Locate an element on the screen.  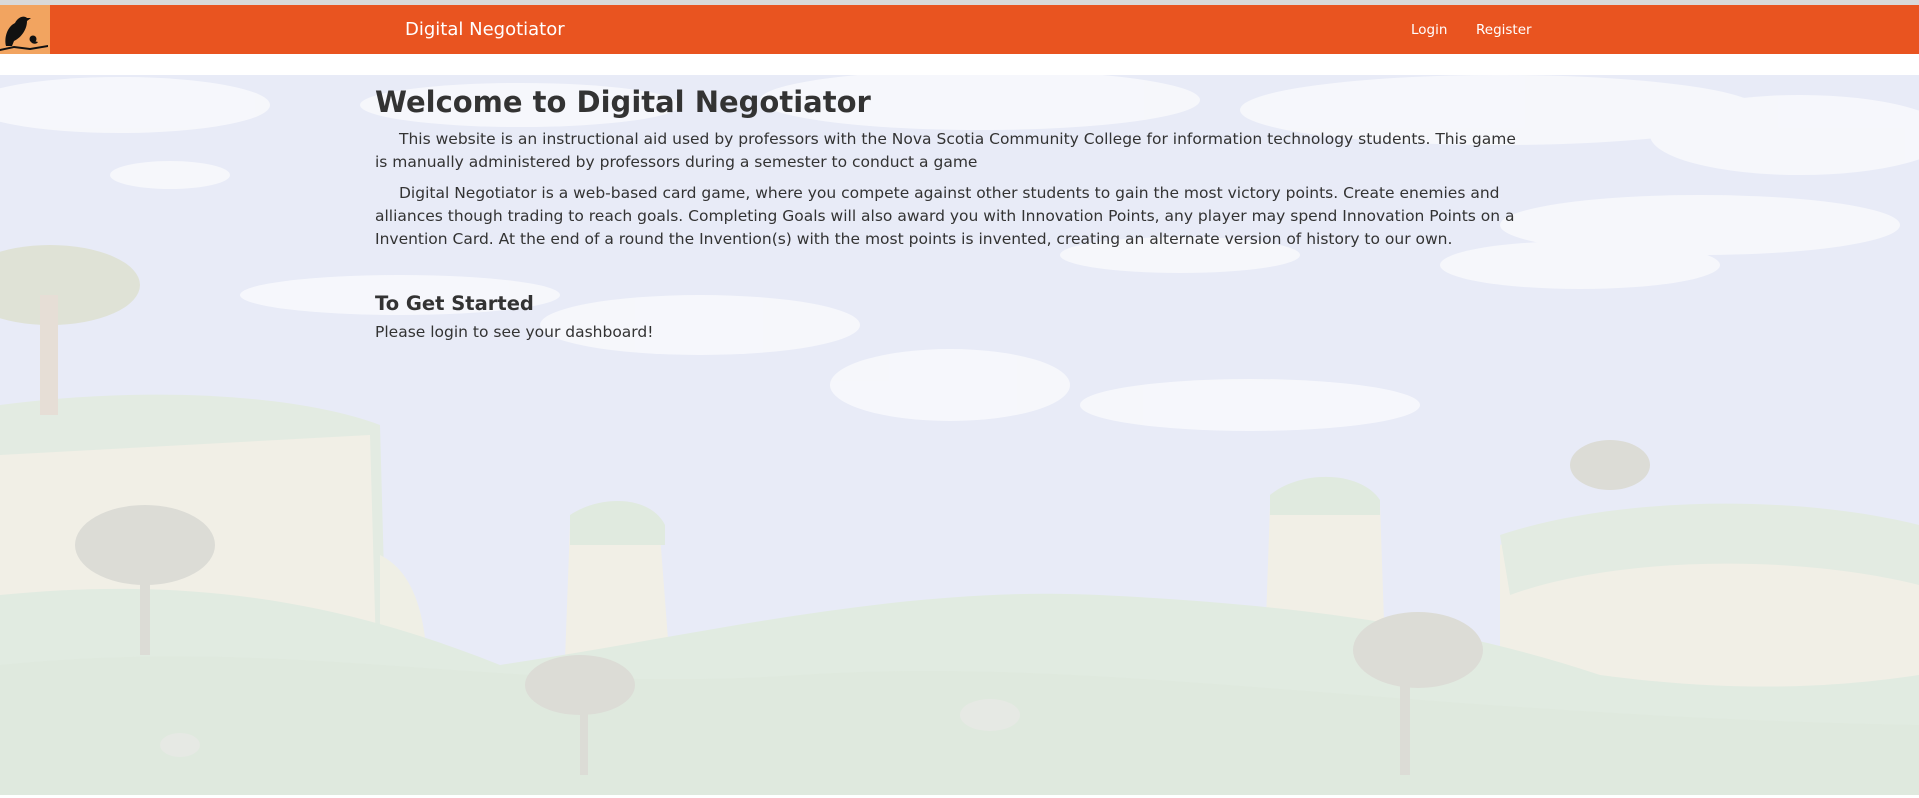
nav-register-link: Register is located at coordinates (1504, 29).